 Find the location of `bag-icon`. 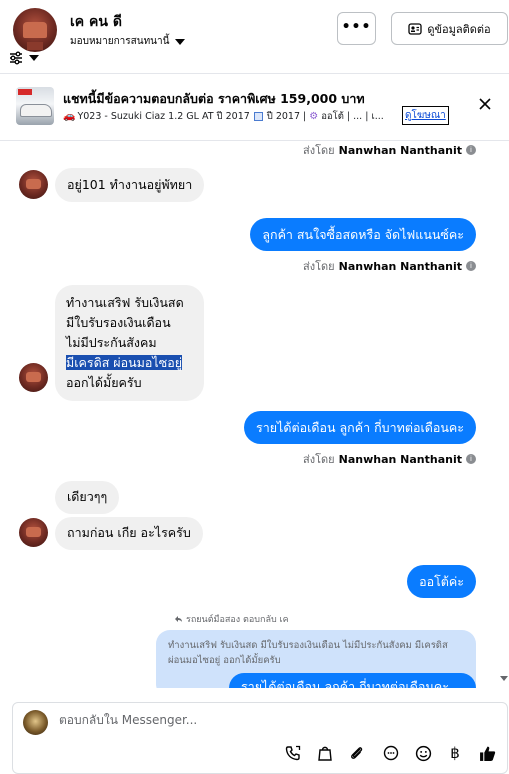

bag-icon is located at coordinates (325, 753).